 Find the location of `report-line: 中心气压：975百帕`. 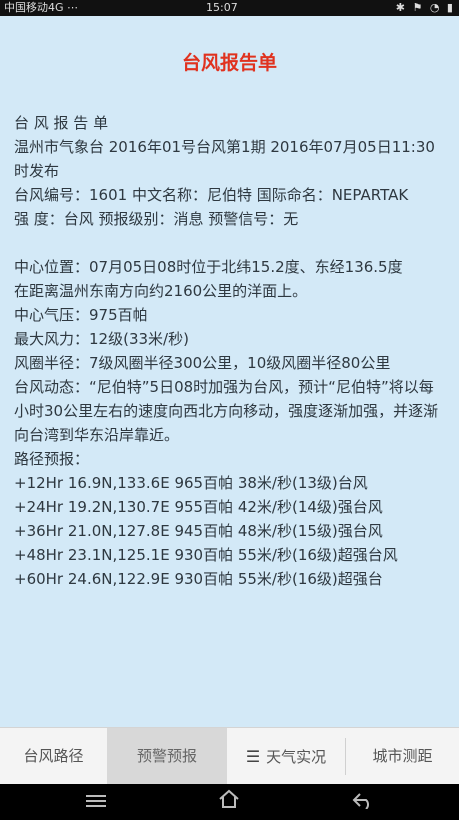

report-line: 中心气压：975百帕 is located at coordinates (81, 315).